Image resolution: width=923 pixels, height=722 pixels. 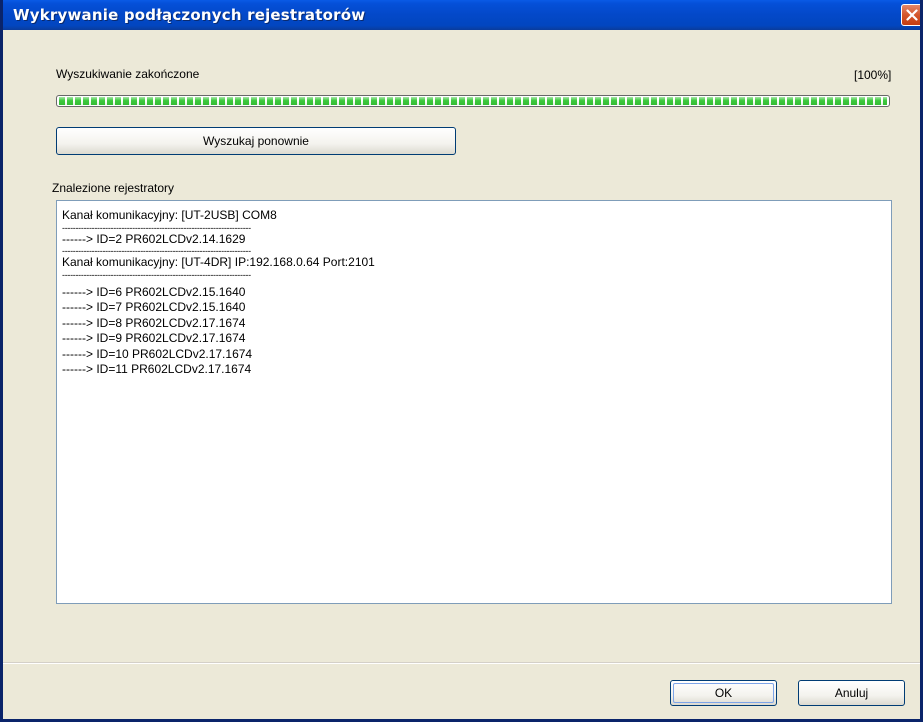 What do you see at coordinates (113, 188) in the screenshot?
I see `found-recorders-label: Znalezione rejestratory` at bounding box center [113, 188].